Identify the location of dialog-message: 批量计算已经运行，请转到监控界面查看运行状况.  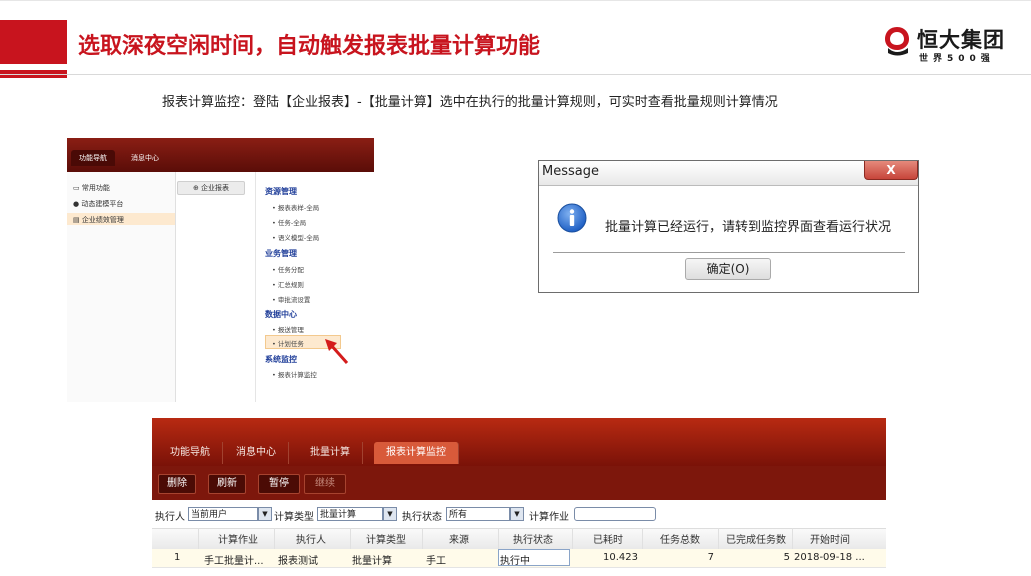
(748, 227).